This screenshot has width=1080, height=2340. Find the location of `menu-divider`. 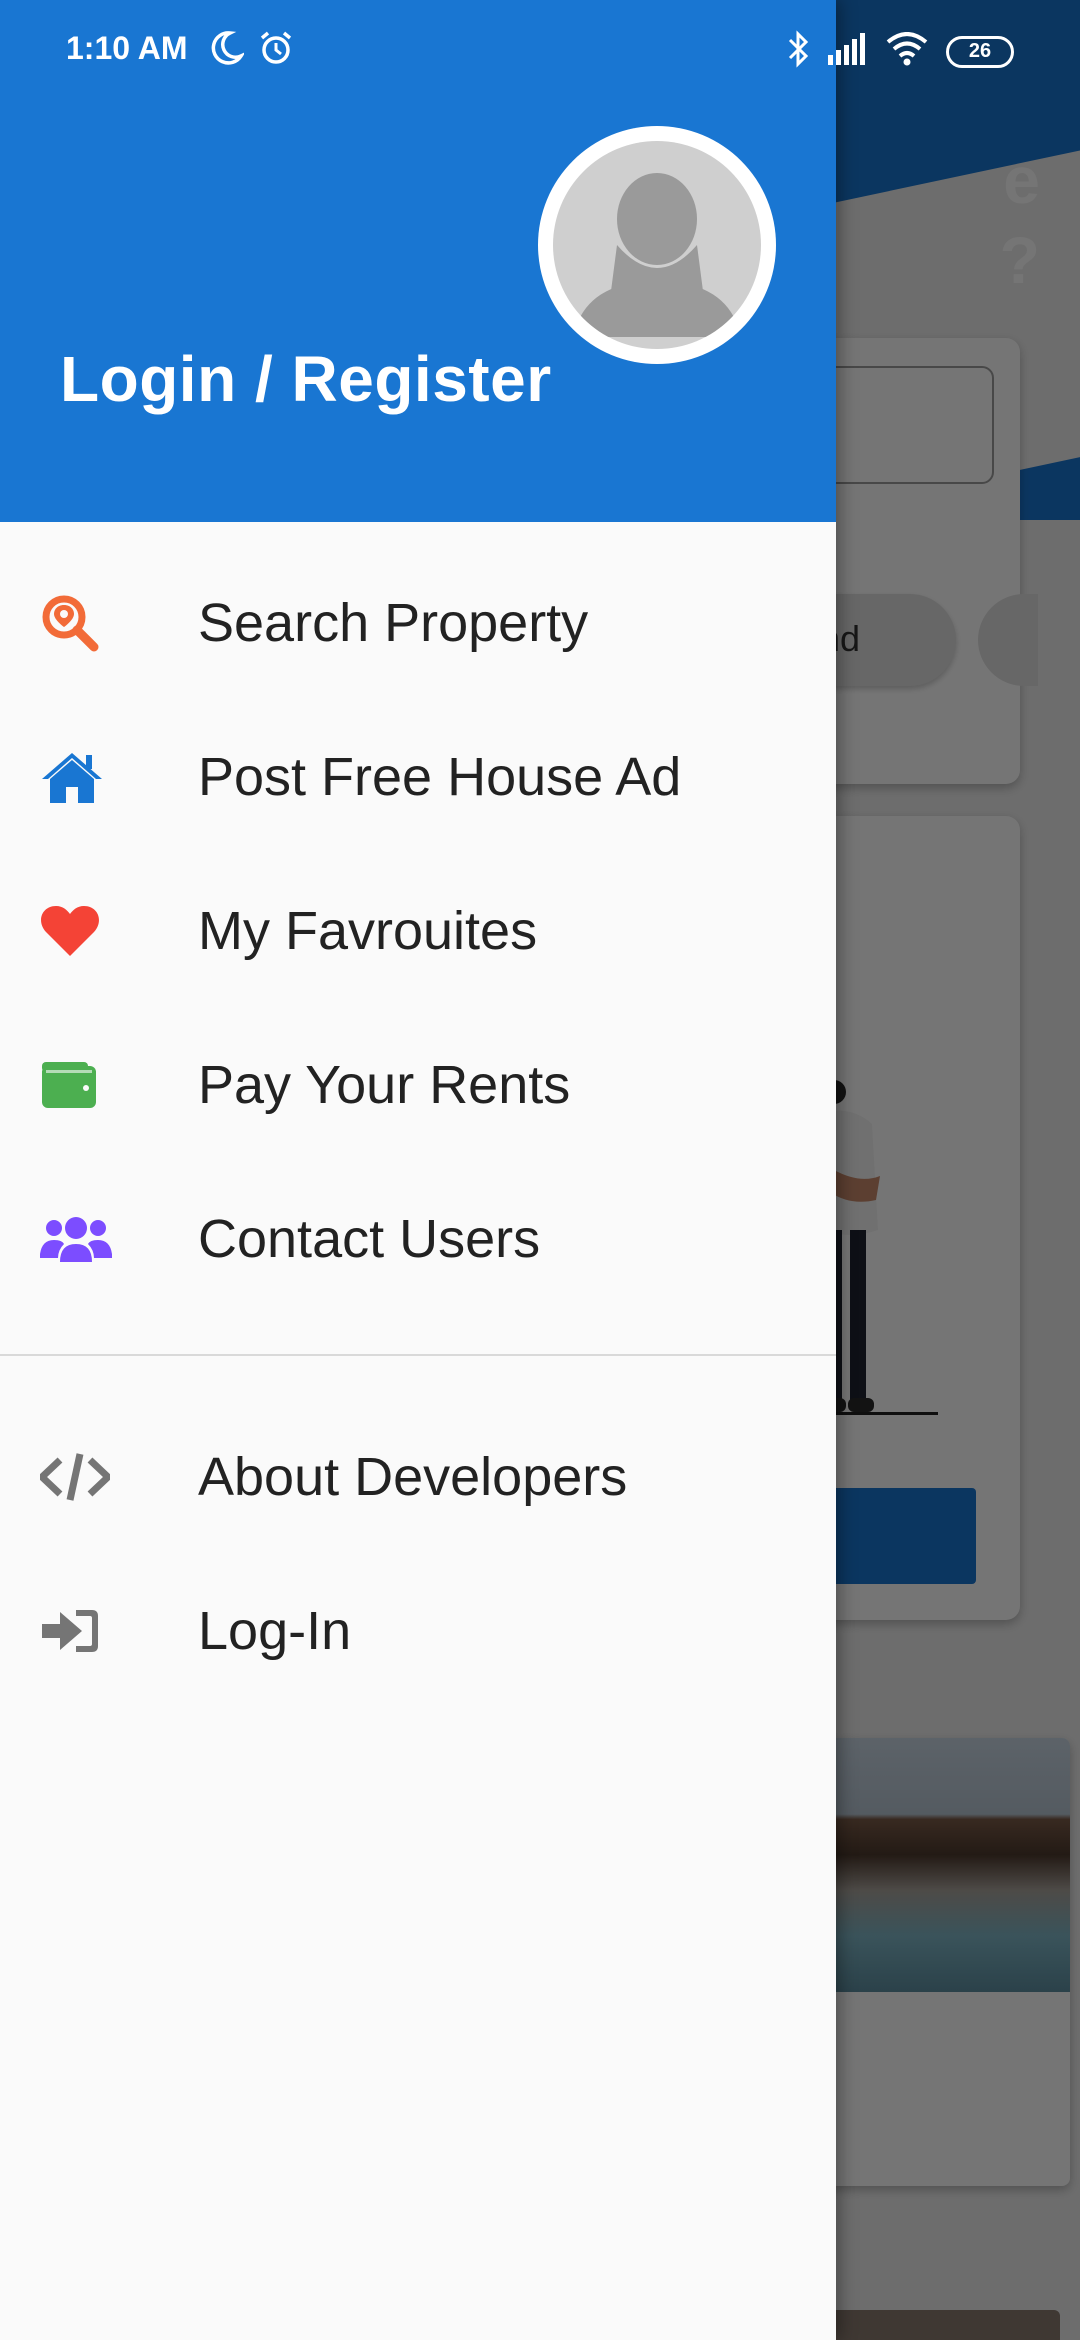

menu-divider is located at coordinates (418, 1355).